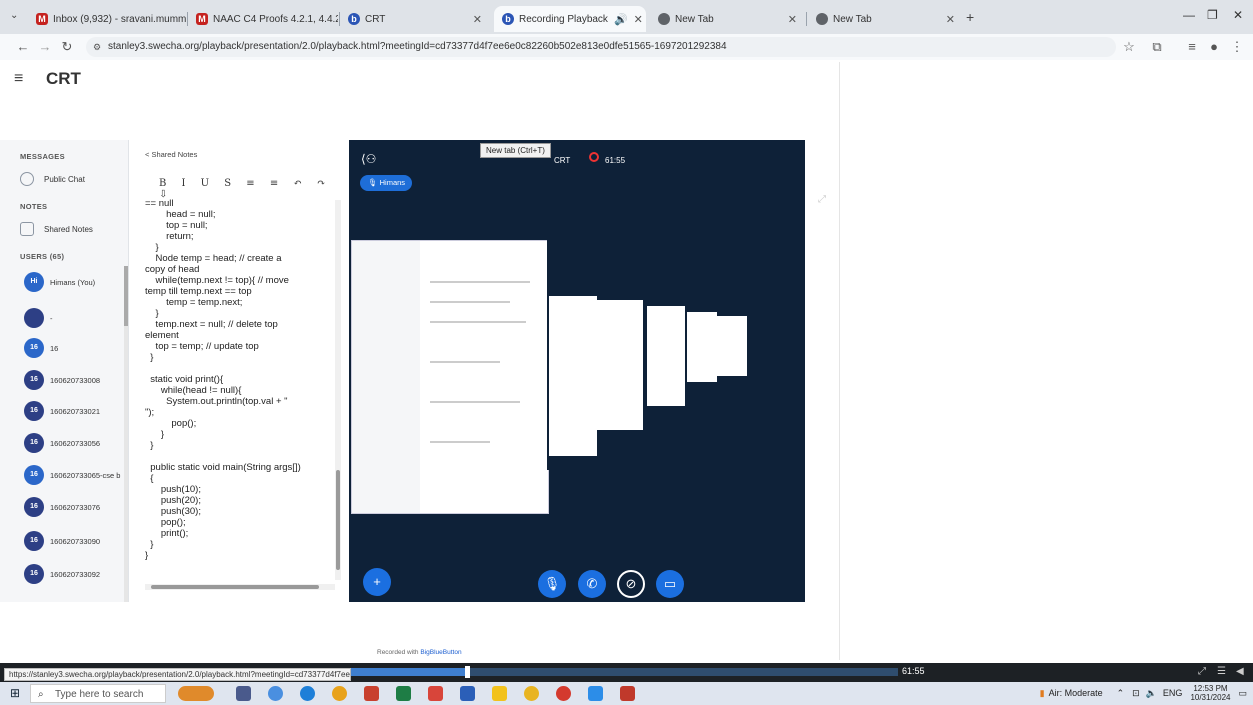  I want to click on language-indicator: ENG, so click(1173, 693).